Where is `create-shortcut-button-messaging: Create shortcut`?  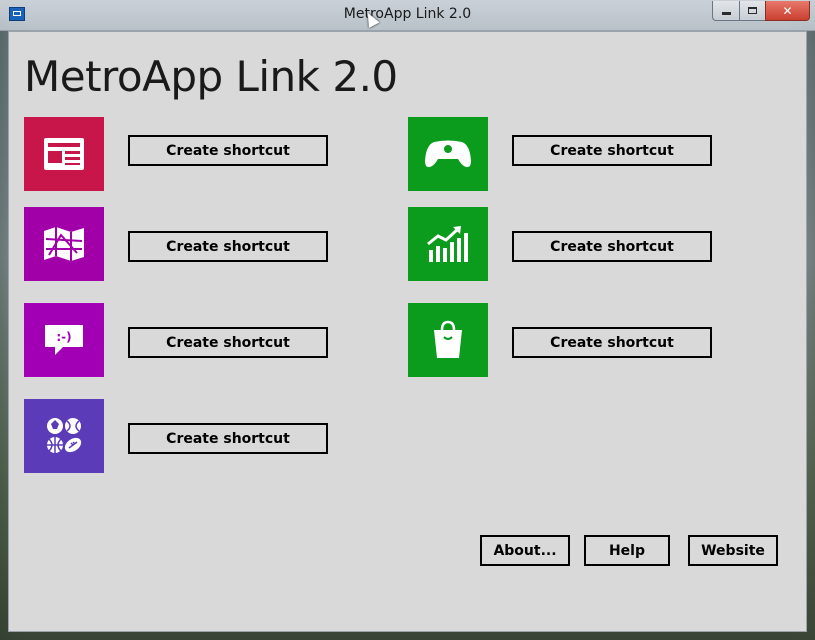
create-shortcut-button-messaging: Create shortcut is located at coordinates (228, 342).